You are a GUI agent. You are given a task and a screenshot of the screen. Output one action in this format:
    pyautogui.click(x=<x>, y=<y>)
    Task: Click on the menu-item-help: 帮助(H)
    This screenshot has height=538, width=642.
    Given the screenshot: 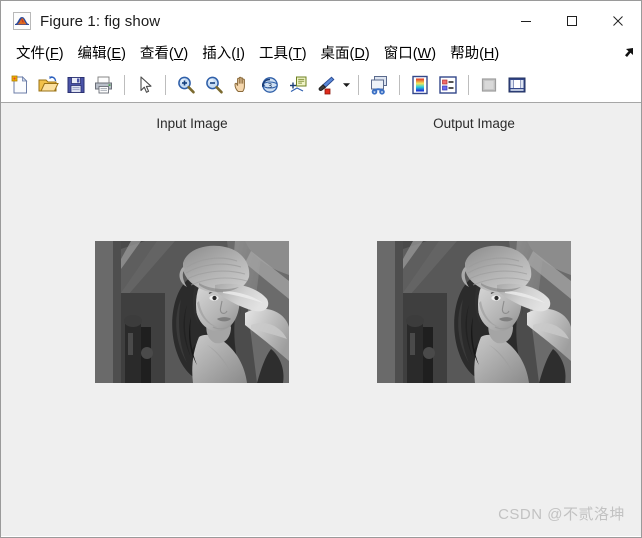 What is the action you would take?
    pyautogui.click(x=474, y=54)
    